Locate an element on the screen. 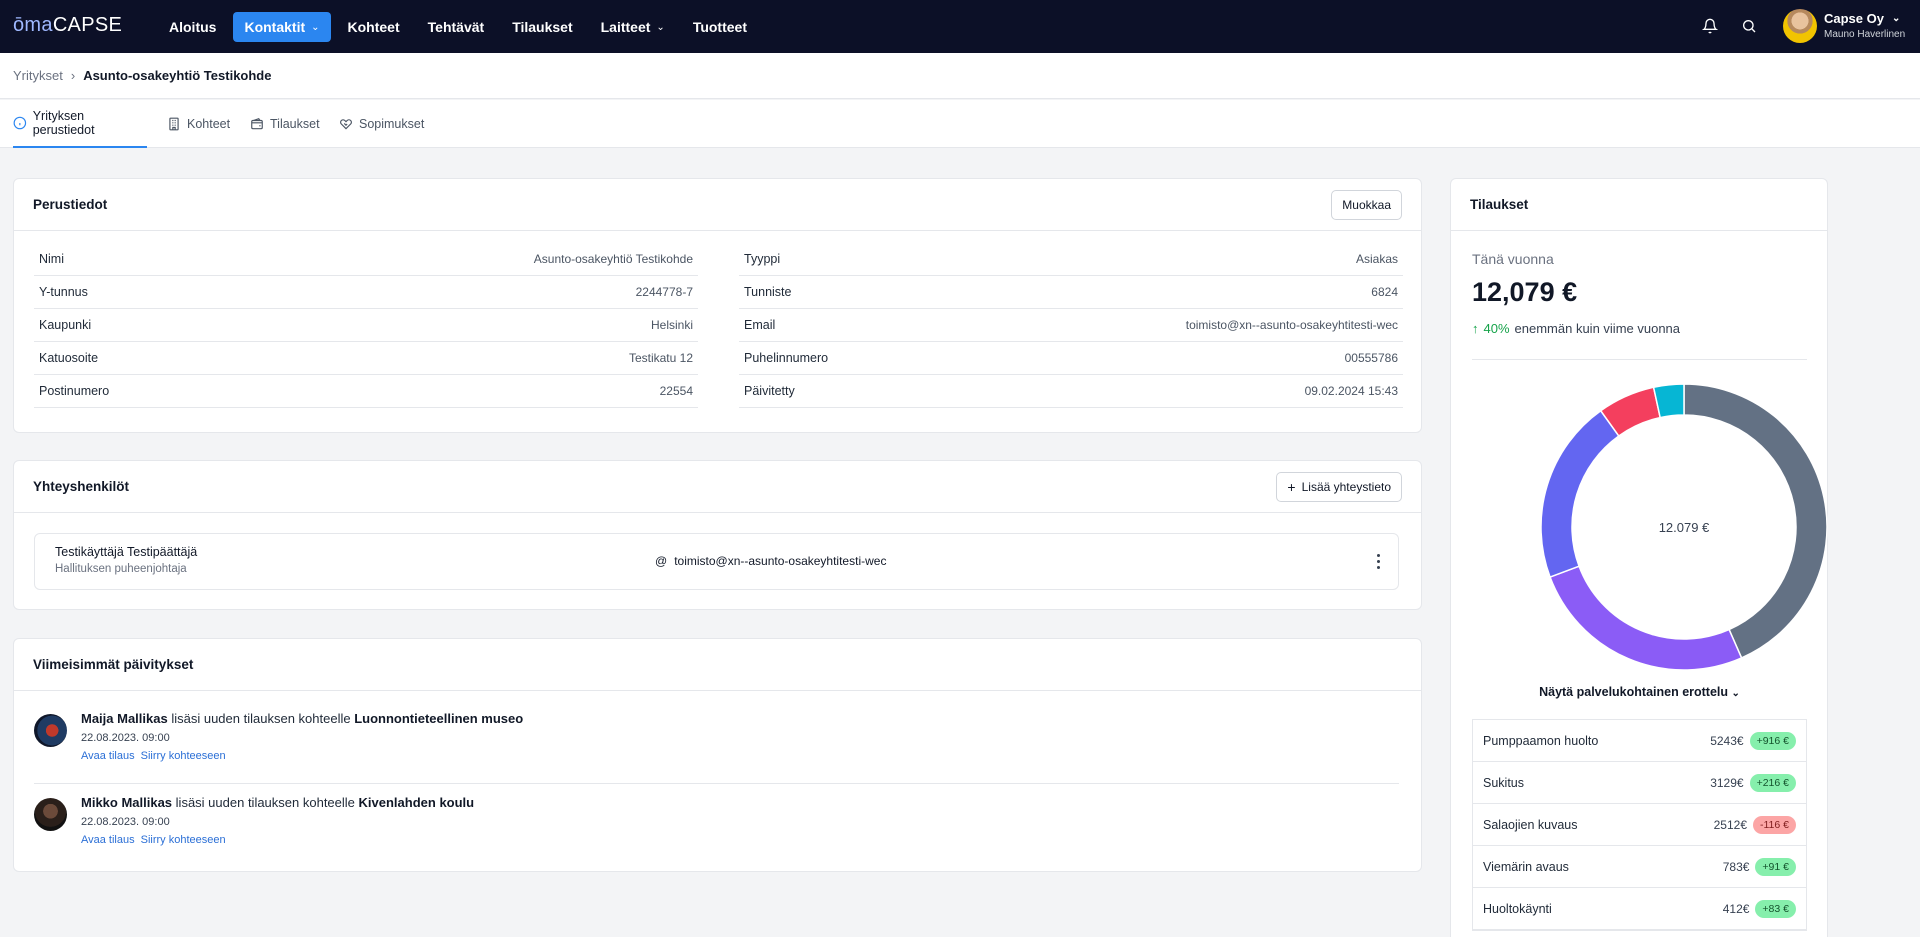 The image size is (1920, 937). info-value: 09.02.2024 15:43 is located at coordinates (1351, 391).